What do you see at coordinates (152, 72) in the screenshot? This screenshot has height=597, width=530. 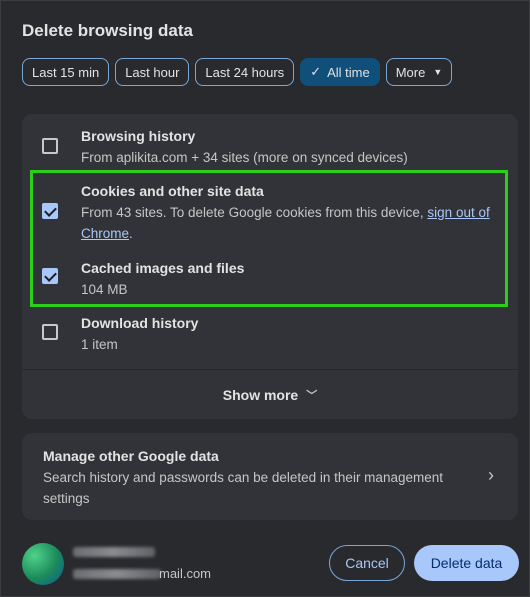 I see `chip-last-hour: Last hour` at bounding box center [152, 72].